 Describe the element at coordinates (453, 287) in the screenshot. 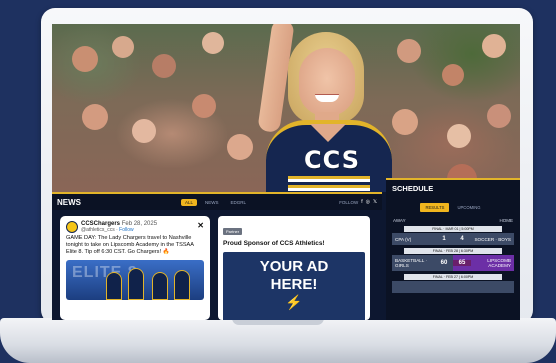

I see `game-row` at that location.